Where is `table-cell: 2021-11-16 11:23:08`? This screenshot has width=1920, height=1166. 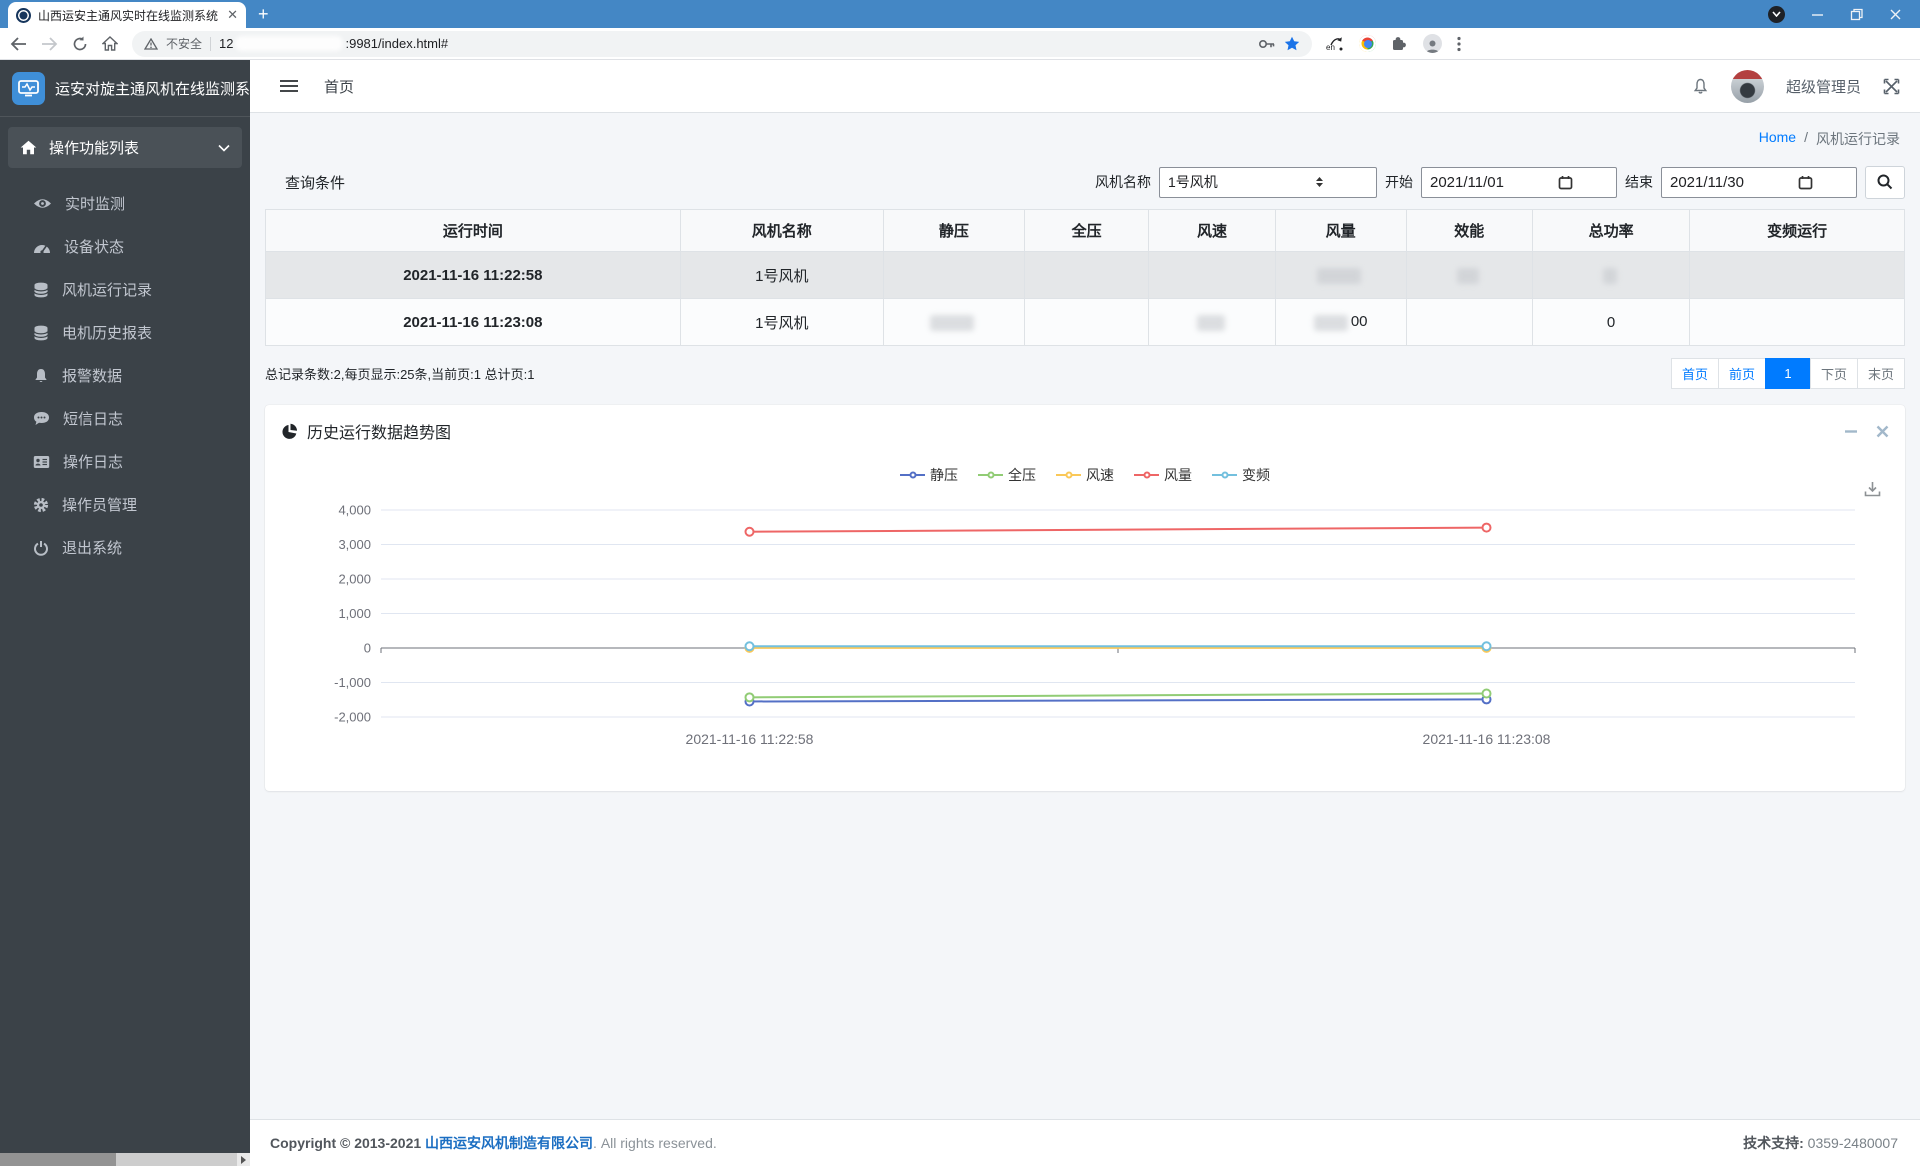 table-cell: 2021-11-16 11:23:08 is located at coordinates (473, 322).